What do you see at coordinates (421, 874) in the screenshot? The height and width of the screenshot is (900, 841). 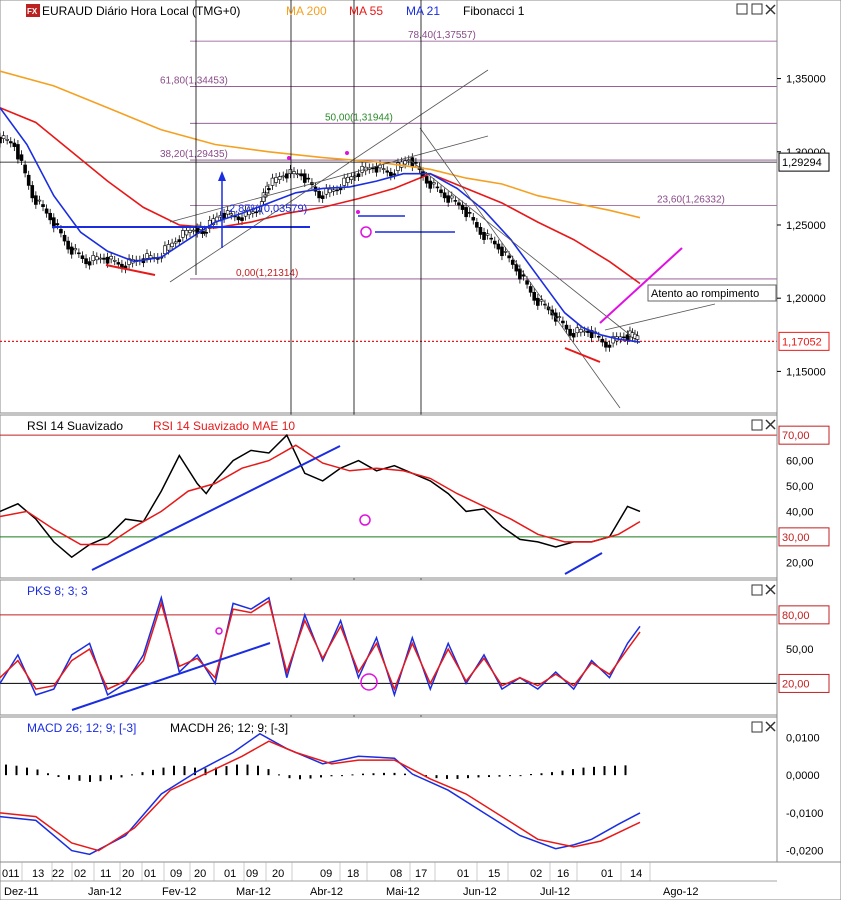 I see `x-day-label: 17` at bounding box center [421, 874].